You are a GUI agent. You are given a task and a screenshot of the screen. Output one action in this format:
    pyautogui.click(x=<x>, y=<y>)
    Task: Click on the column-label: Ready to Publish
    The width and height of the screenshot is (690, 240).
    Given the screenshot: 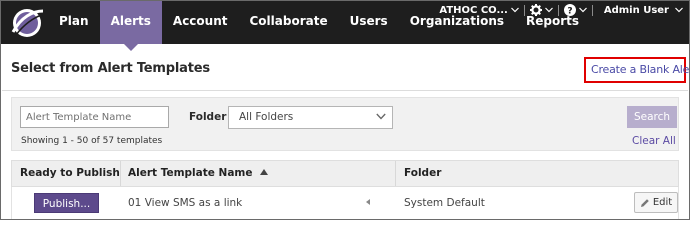 What is the action you would take?
    pyautogui.click(x=70, y=173)
    